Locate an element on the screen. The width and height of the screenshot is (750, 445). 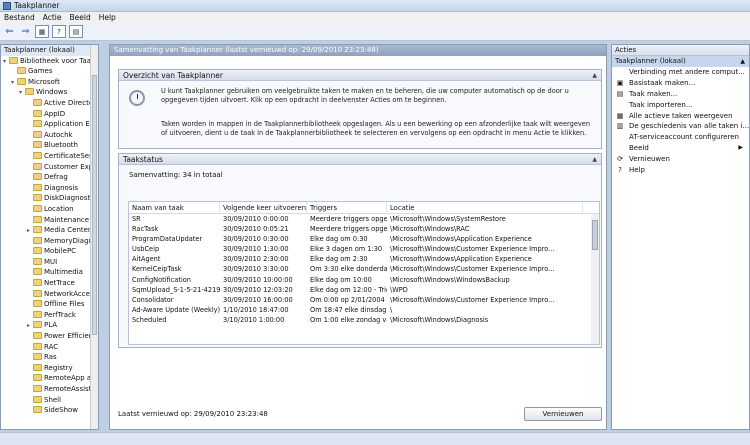
tree-scrollbar is located at coordinates (94, 237).